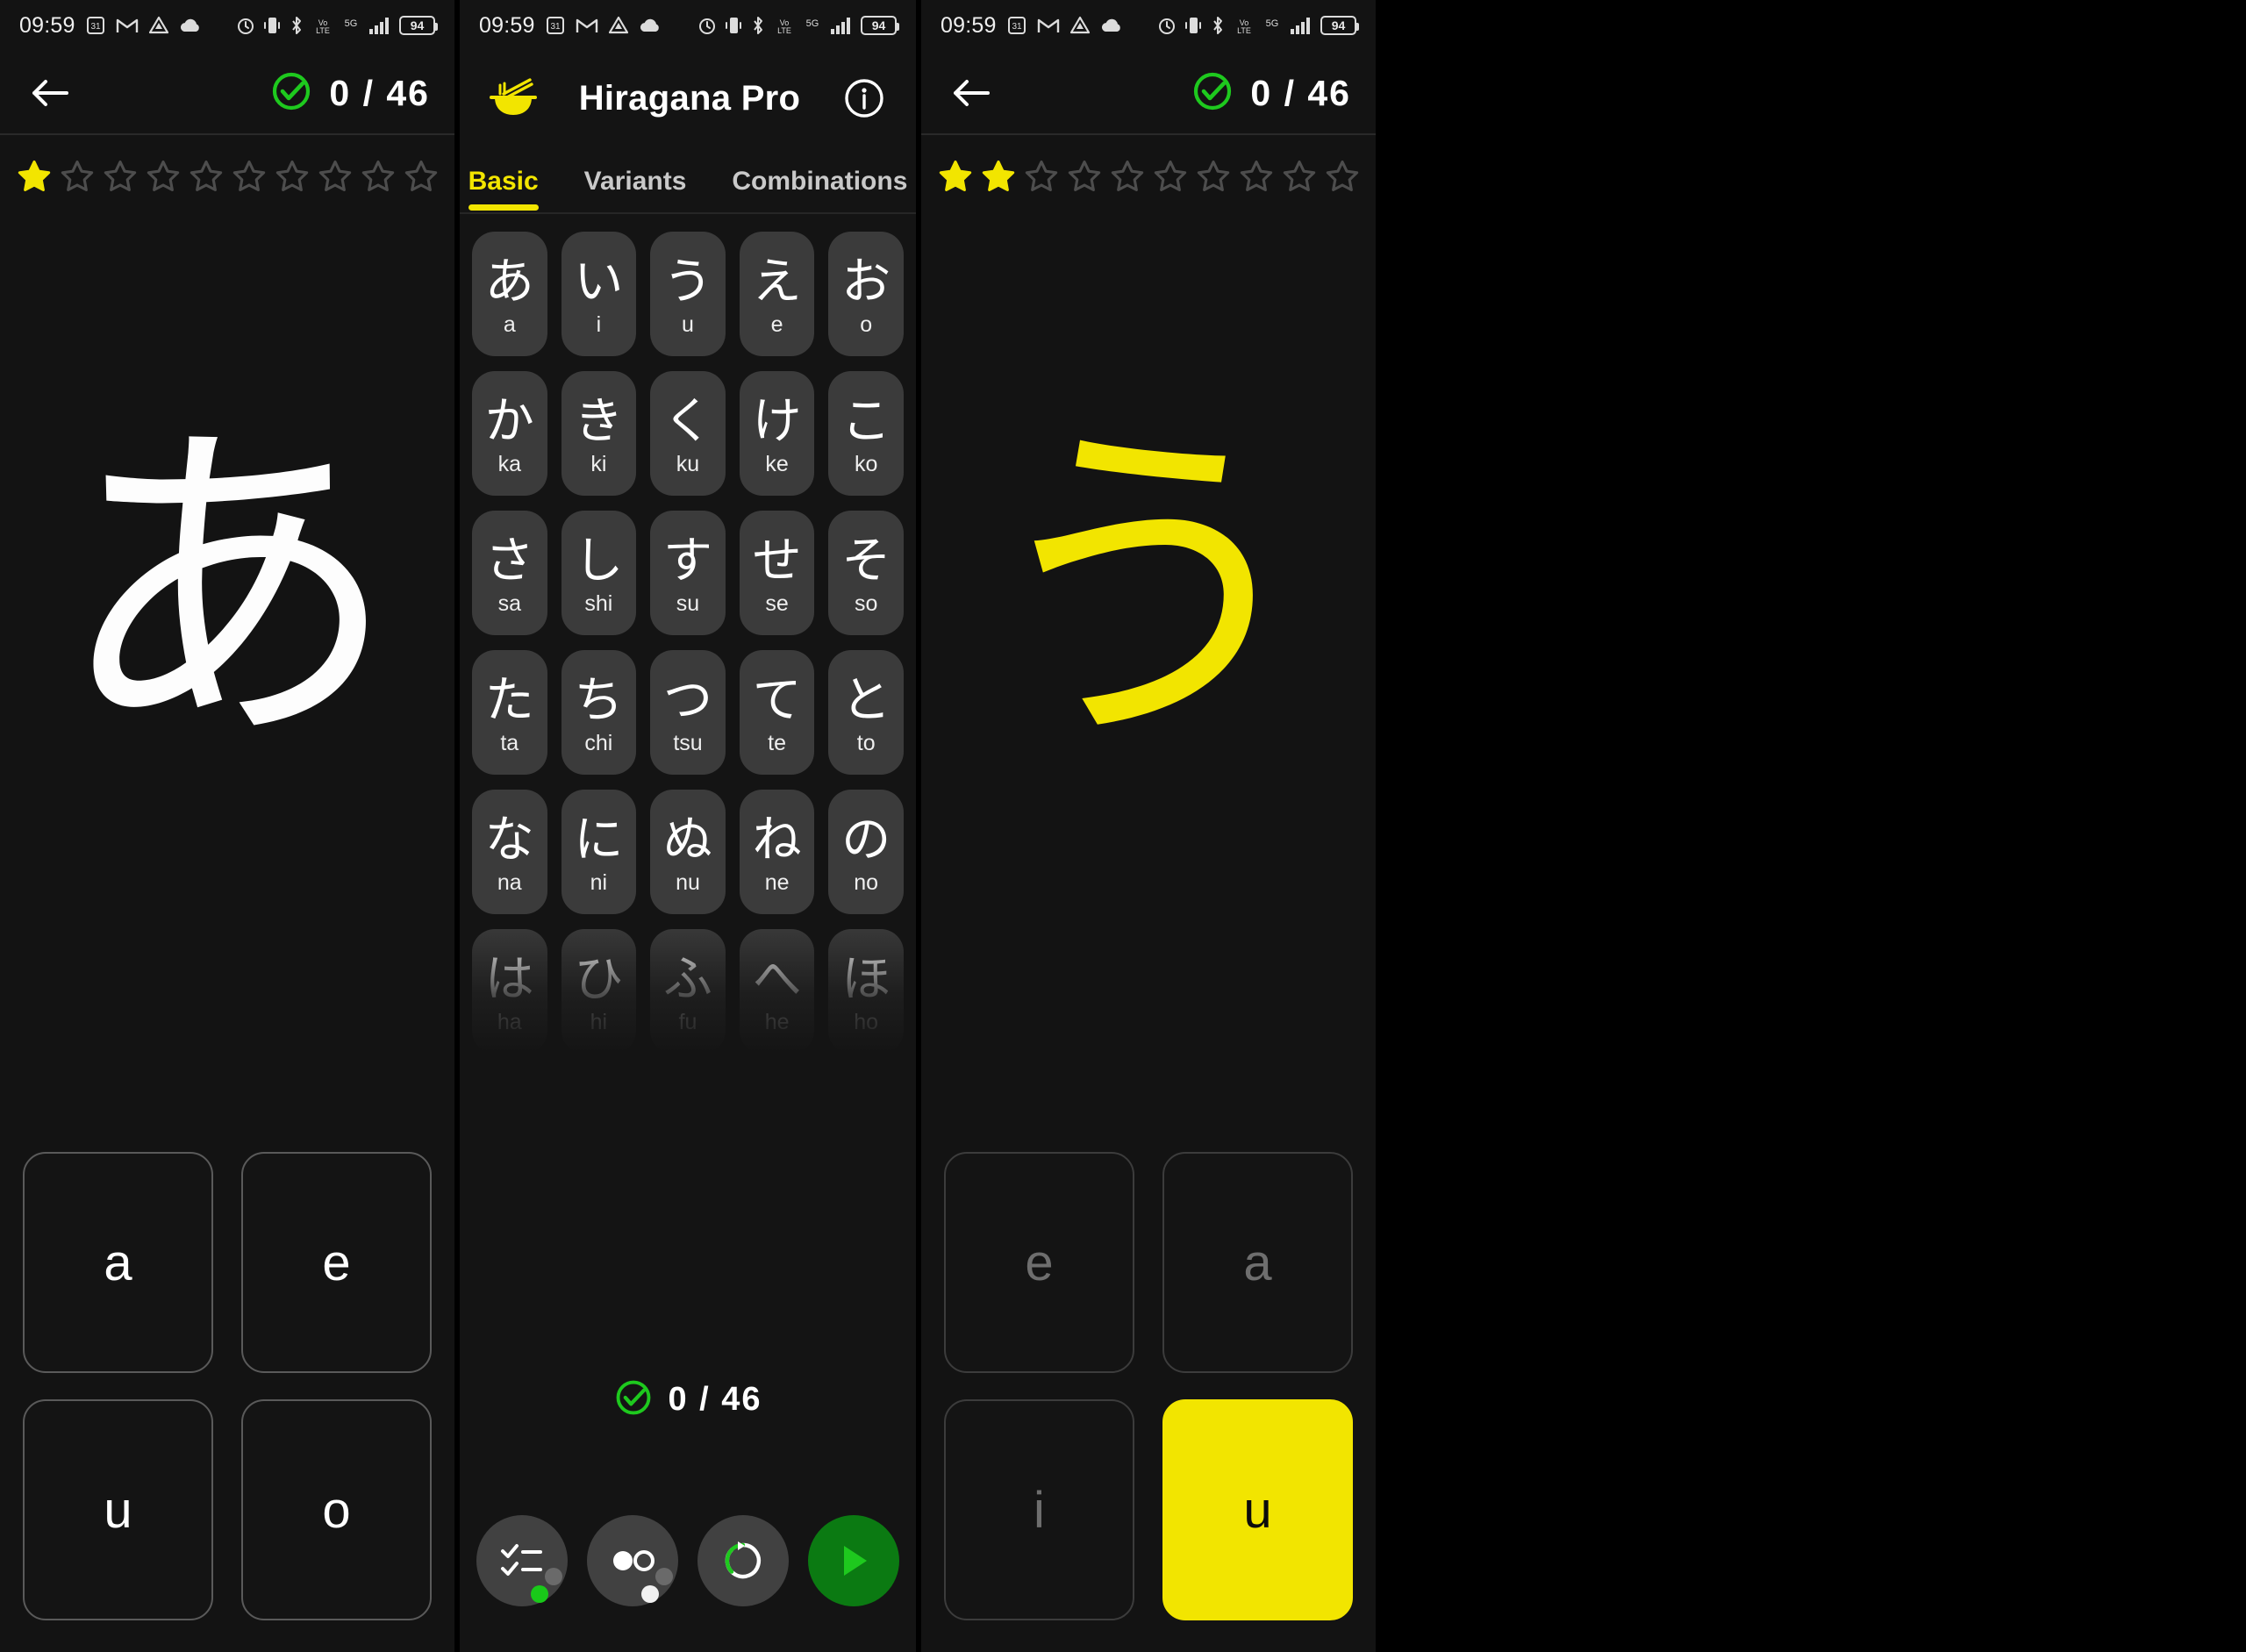  I want to click on kana-cell-se: せ se, so click(777, 573).